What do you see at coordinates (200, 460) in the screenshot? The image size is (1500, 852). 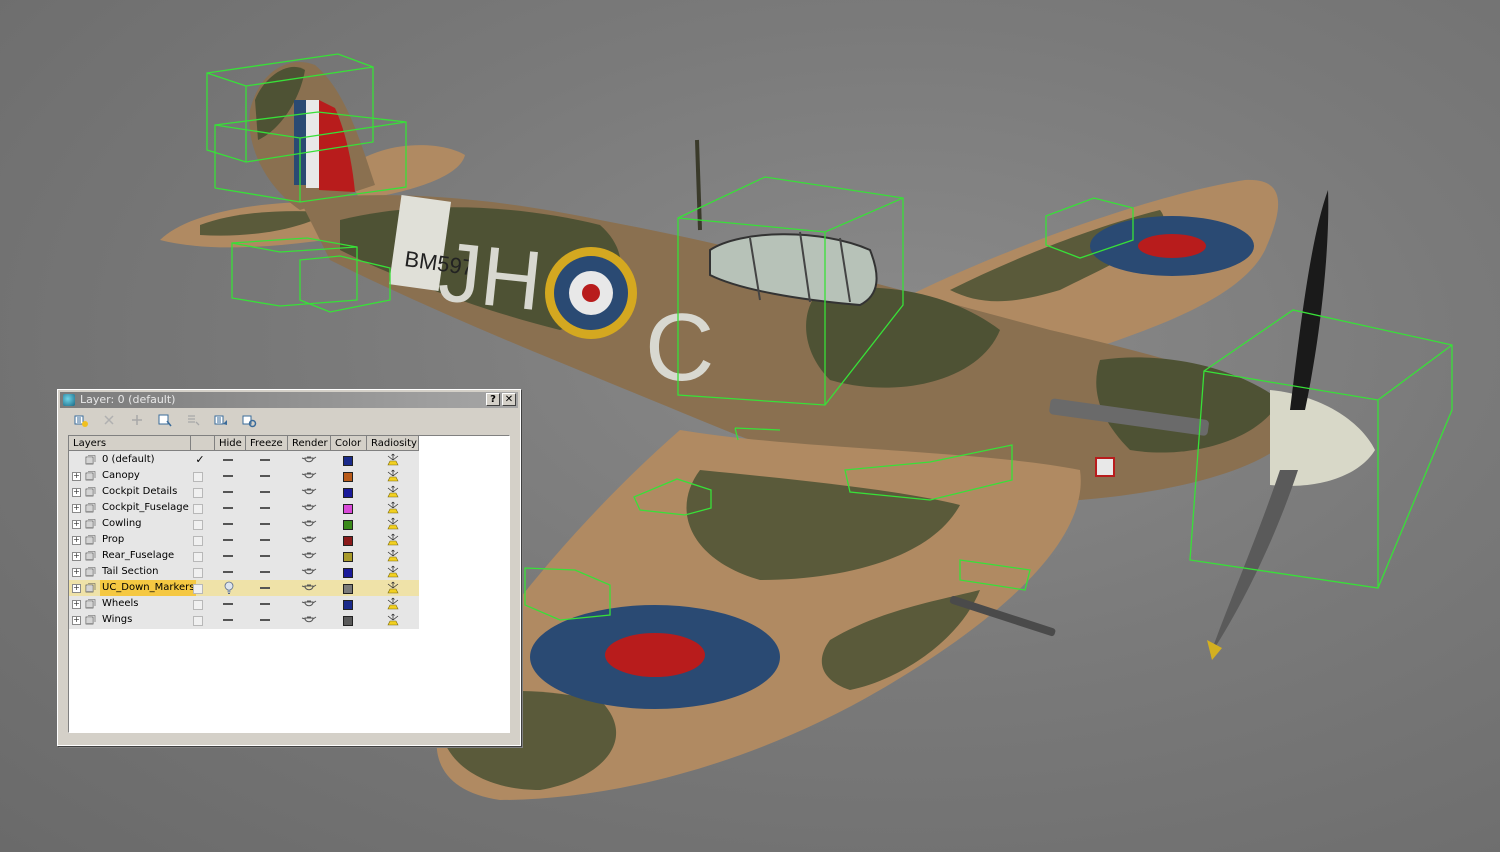 I see `current-layer-check-icon: ✓` at bounding box center [200, 460].